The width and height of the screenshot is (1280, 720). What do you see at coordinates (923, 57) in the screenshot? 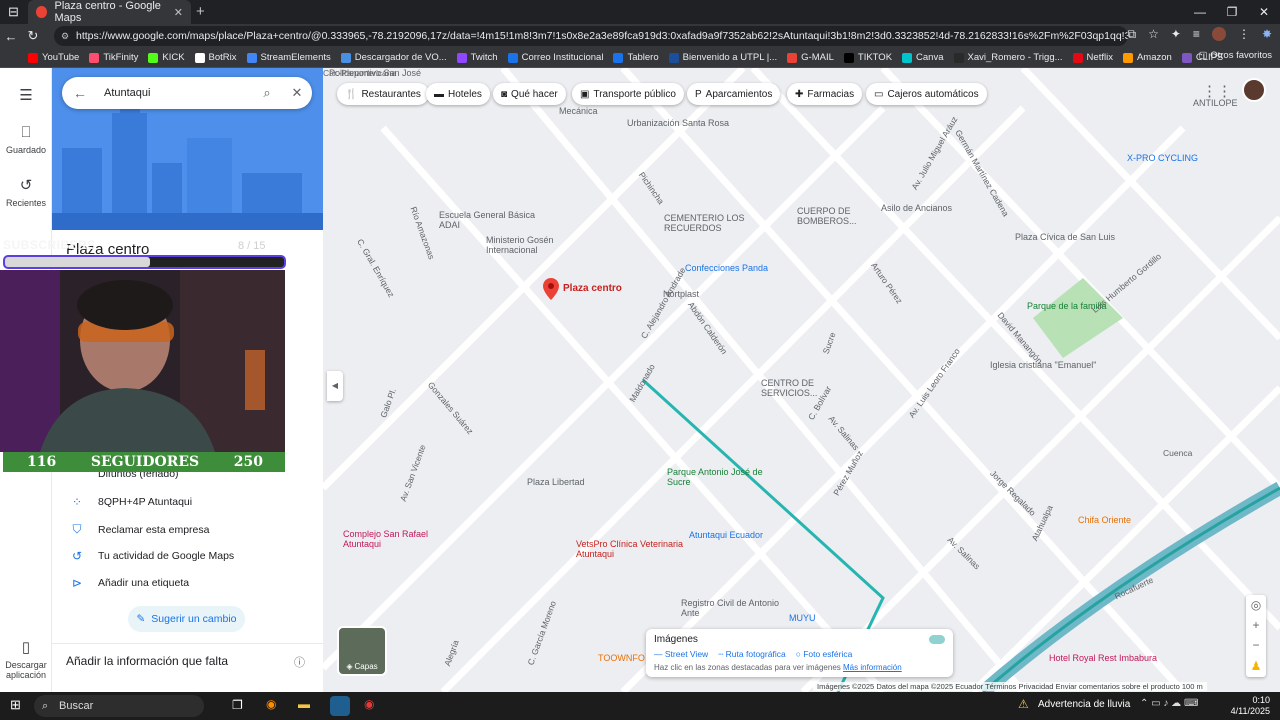
I see `bookmark-item: Canva` at bounding box center [923, 57].